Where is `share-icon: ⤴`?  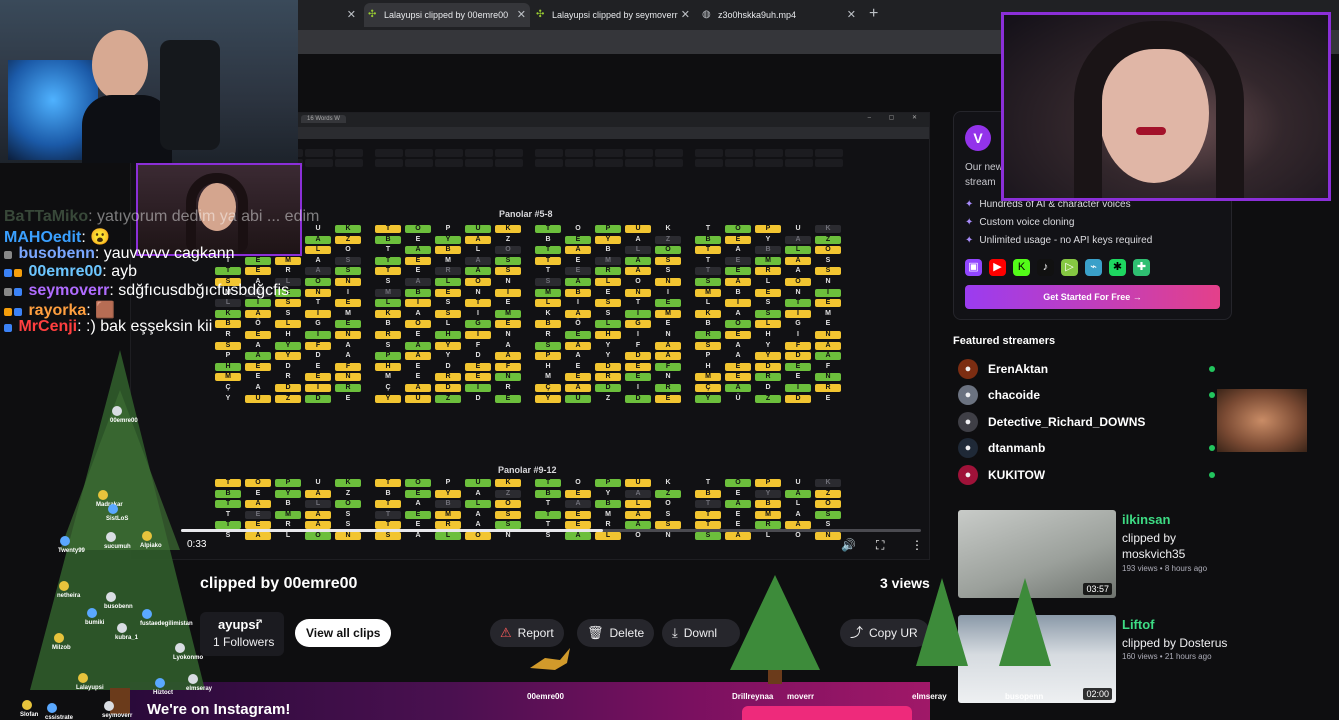
share-icon: ⤴ is located at coordinates (857, 632).